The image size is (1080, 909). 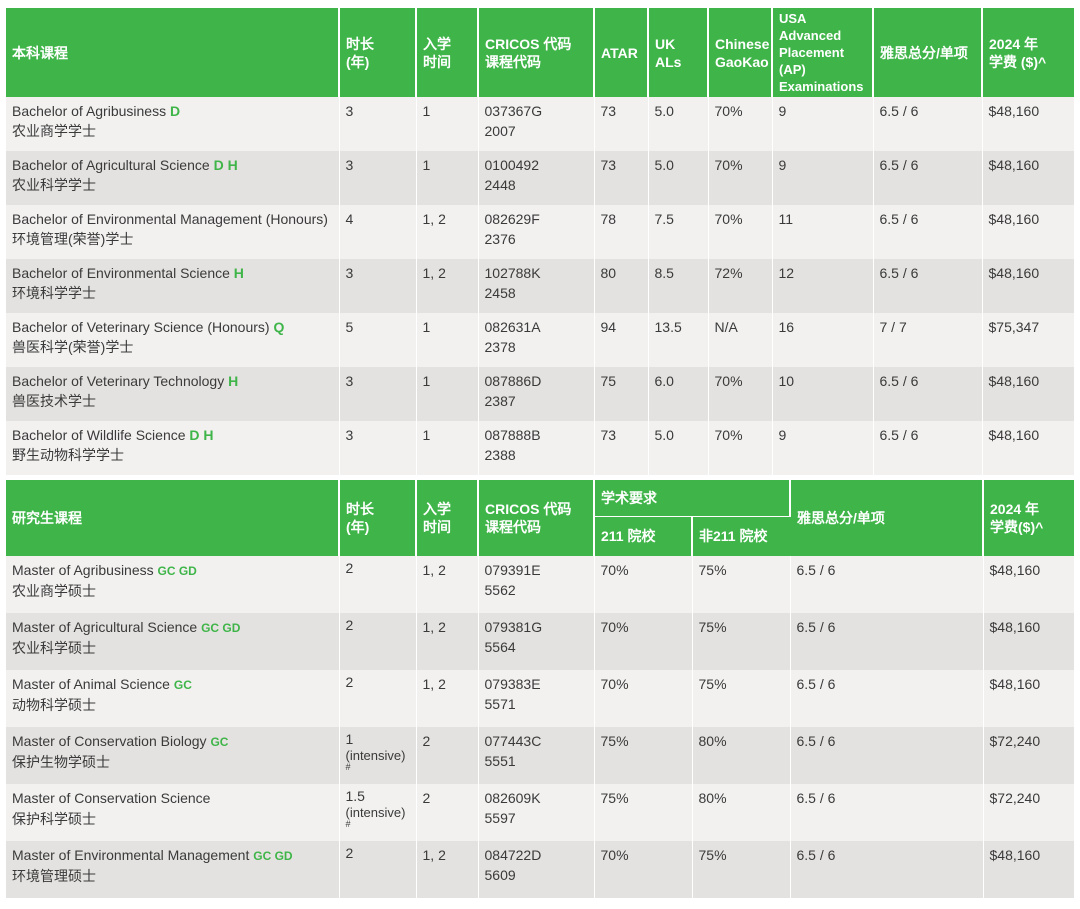 I want to click on program-name-zh: 农业商学学士, so click(x=54, y=131).